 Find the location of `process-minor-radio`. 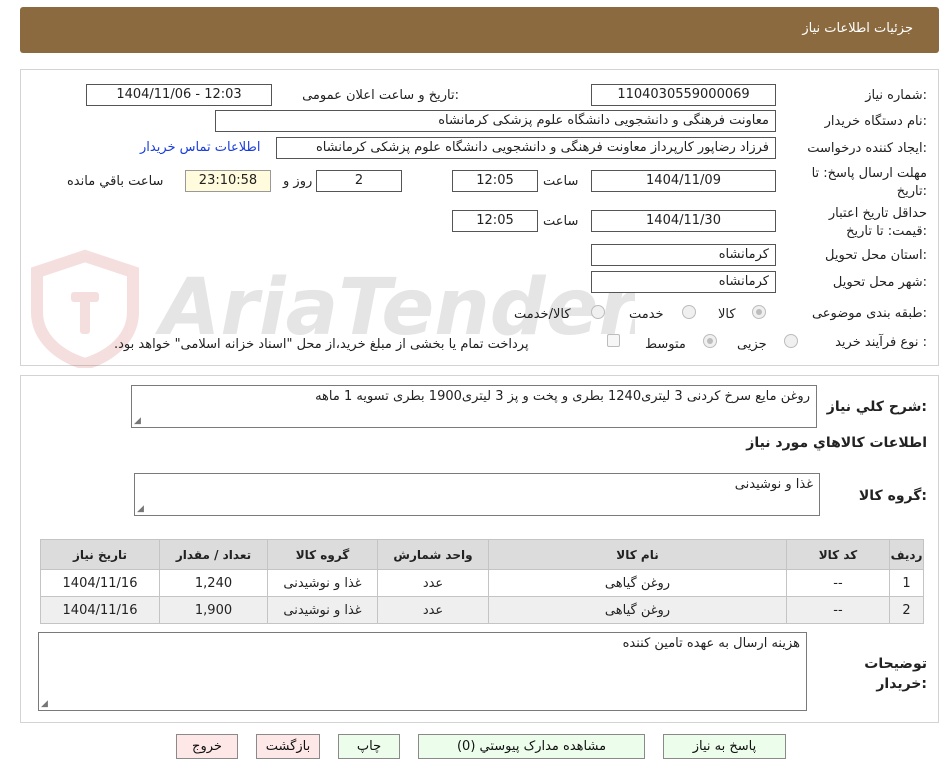

process-minor-radio is located at coordinates (791, 341).